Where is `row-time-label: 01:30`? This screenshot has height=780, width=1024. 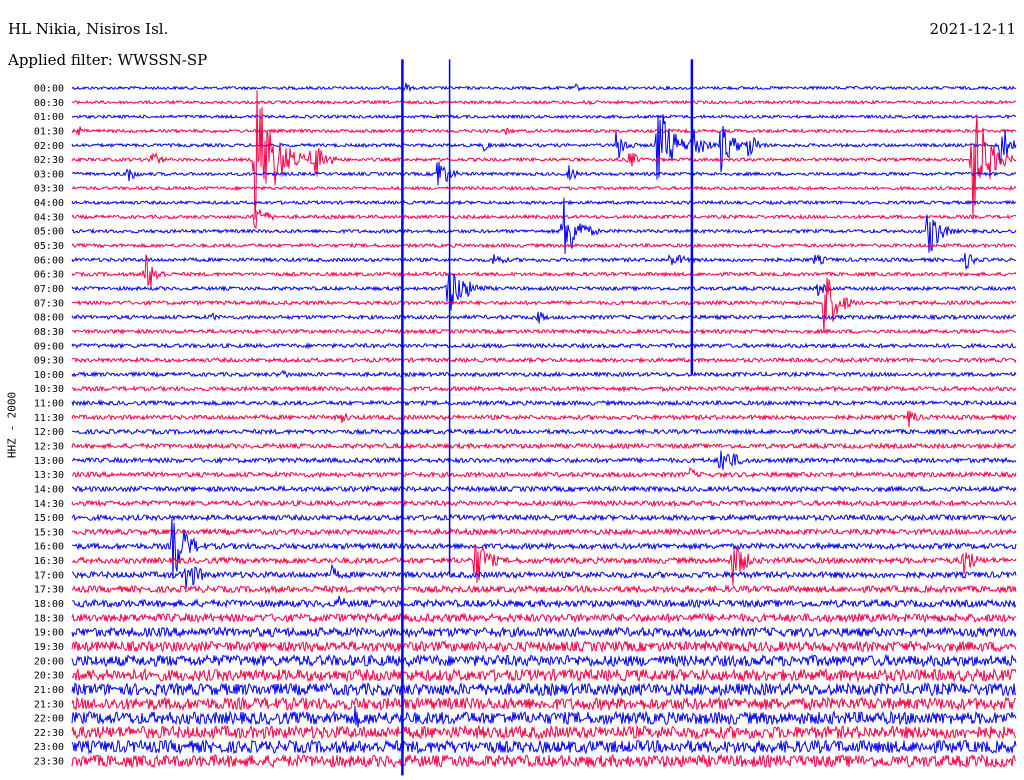
row-time-label: 01:30 is located at coordinates (49, 131).